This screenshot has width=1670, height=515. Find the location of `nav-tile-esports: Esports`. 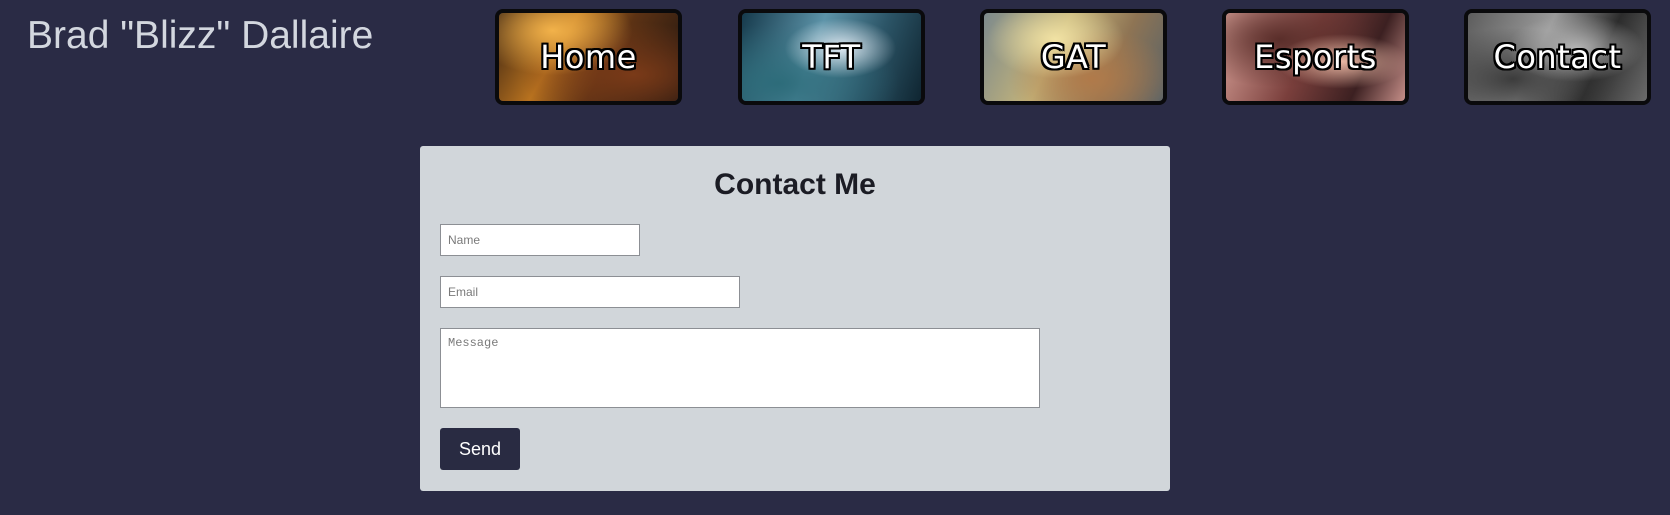

nav-tile-esports: Esports is located at coordinates (1315, 57).